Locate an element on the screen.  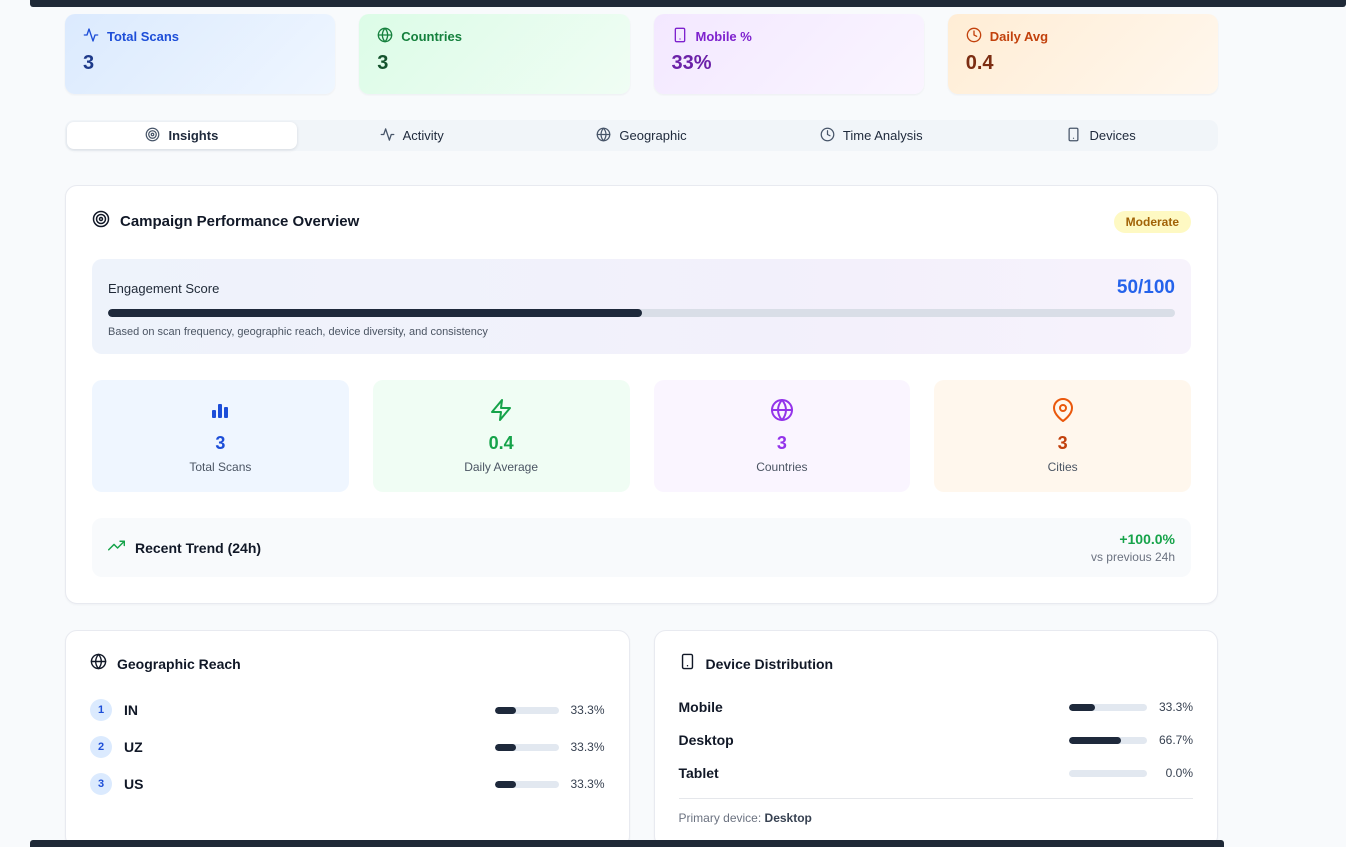
mini-stat-total-scans: 3 Total Scans is located at coordinates (220, 436).